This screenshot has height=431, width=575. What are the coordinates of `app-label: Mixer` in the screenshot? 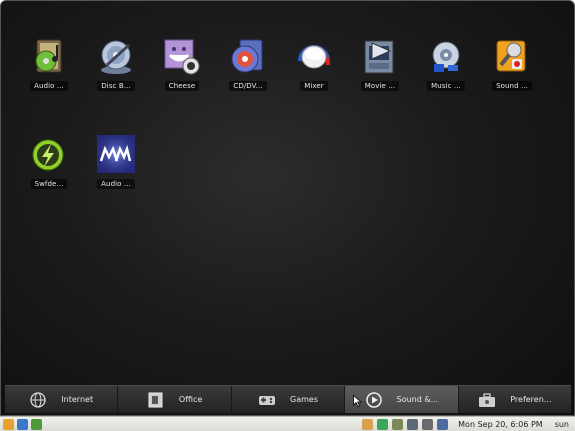 It's located at (314, 86).